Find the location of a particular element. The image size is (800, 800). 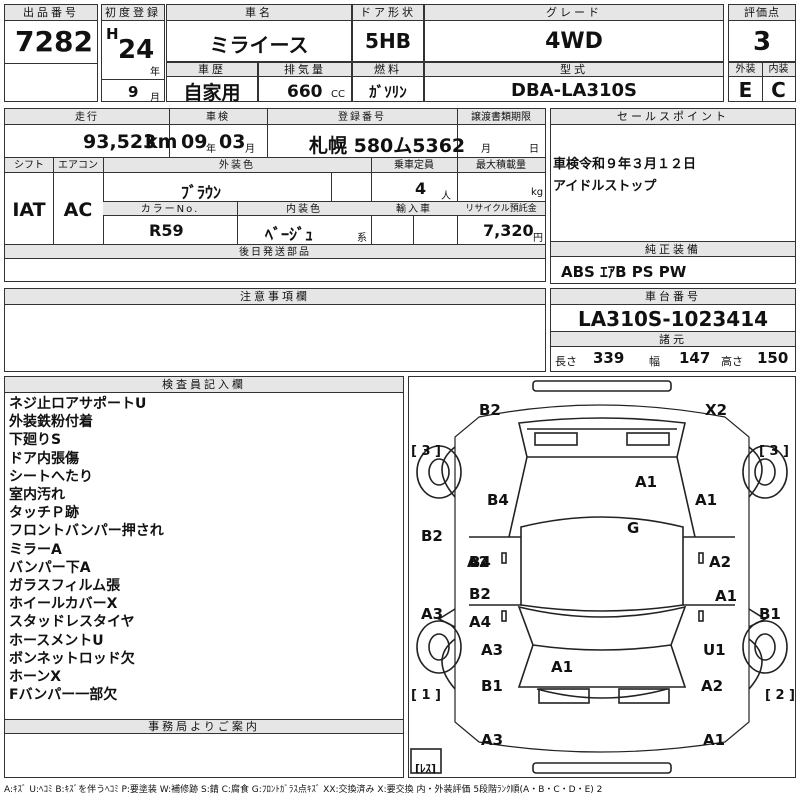

lot-box: 出品番号 7282 is located at coordinates (51, 53).